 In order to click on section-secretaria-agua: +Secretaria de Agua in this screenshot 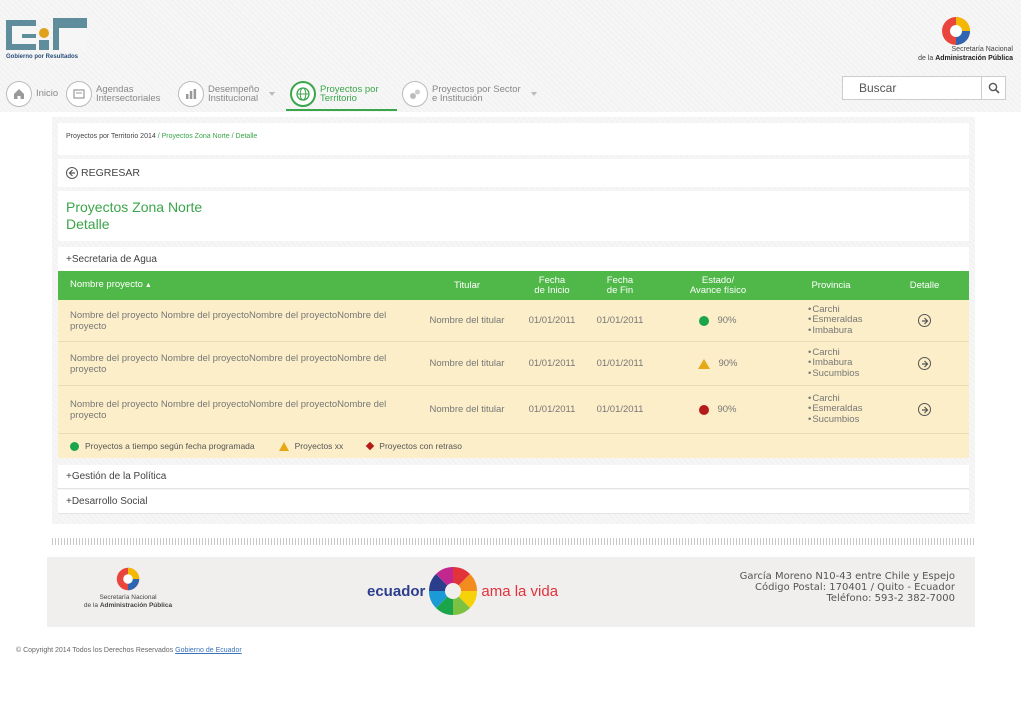, I will do `click(513, 259)`.